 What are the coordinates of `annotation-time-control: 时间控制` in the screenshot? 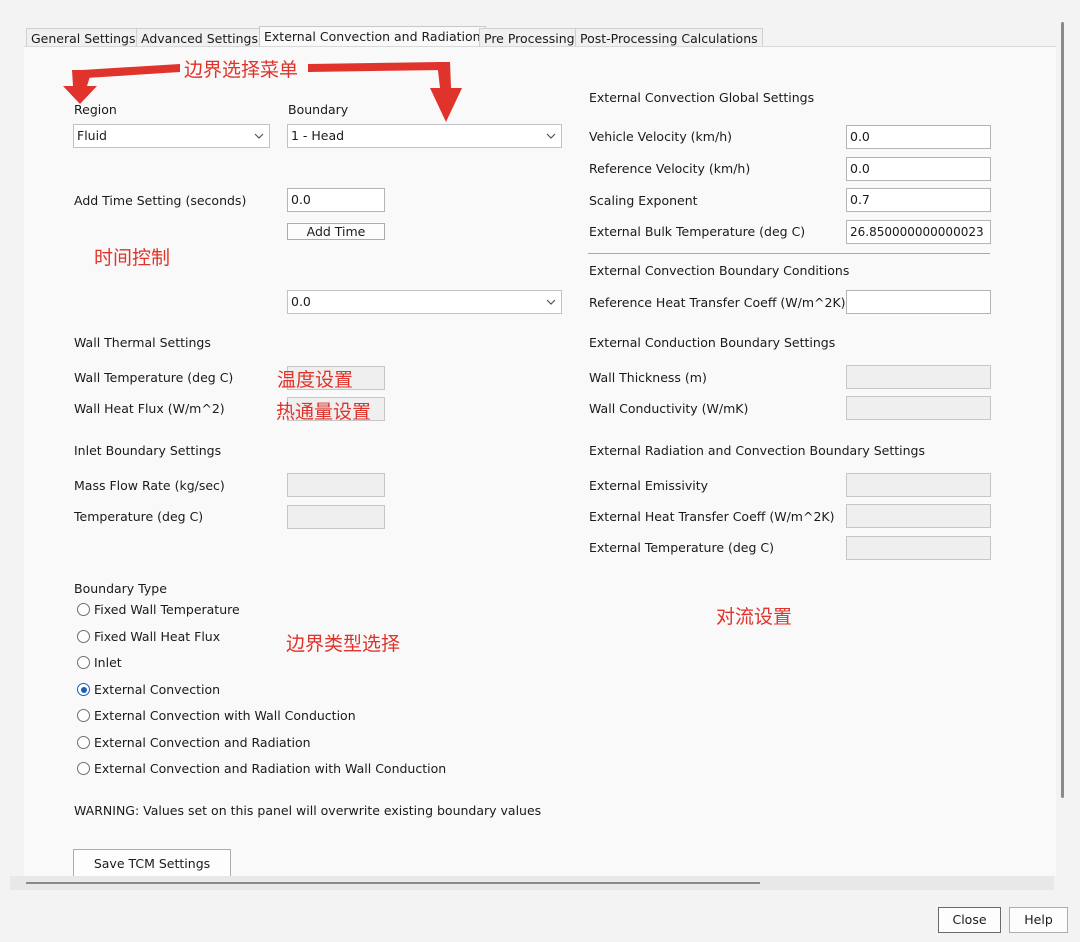 It's located at (132, 258).